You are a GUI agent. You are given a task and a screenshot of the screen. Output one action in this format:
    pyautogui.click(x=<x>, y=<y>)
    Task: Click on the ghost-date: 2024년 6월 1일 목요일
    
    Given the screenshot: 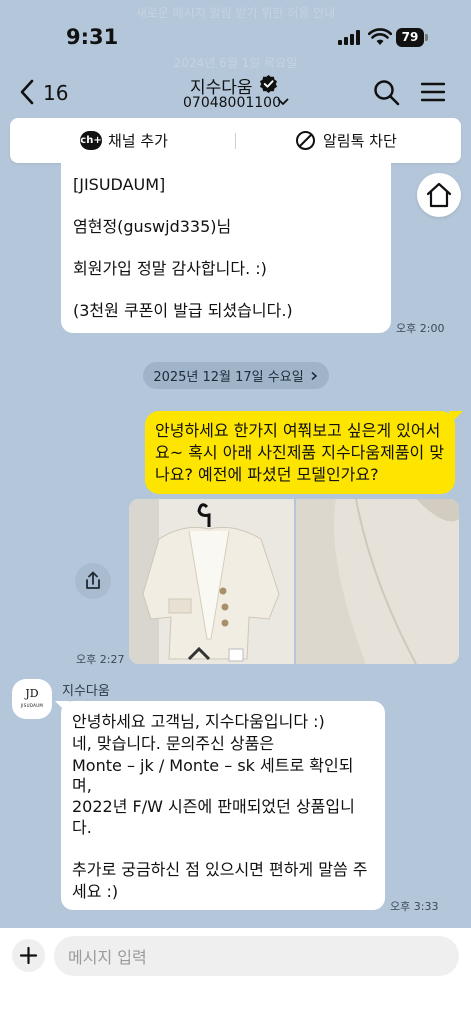 What is the action you would take?
    pyautogui.click(x=235, y=63)
    